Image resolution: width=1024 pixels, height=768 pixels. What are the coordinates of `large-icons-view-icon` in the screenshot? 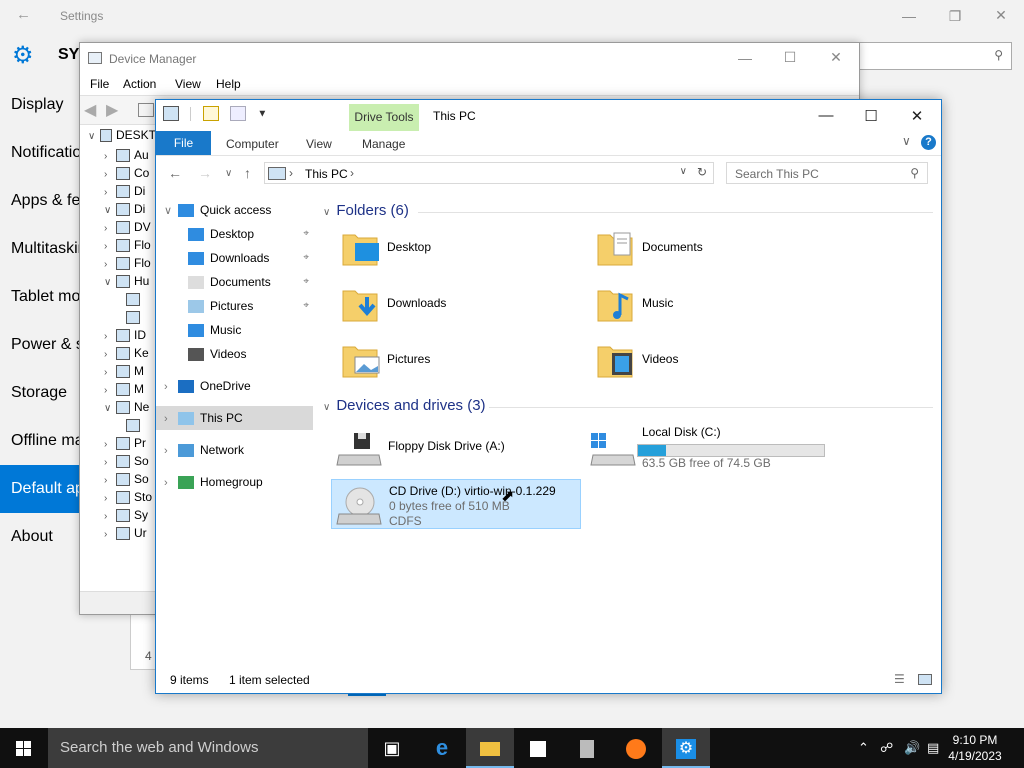 It's located at (925, 679).